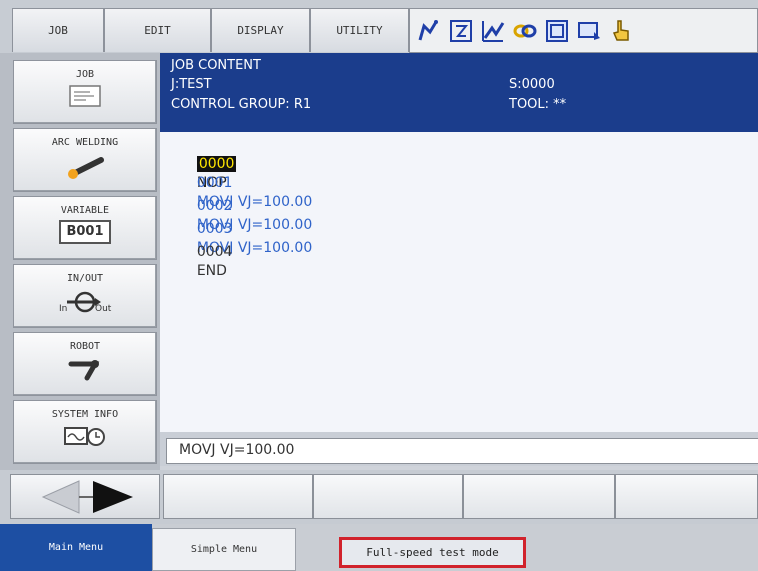  What do you see at coordinates (532, 84) in the screenshot?
I see `step-counter: S:0000` at bounding box center [532, 84].